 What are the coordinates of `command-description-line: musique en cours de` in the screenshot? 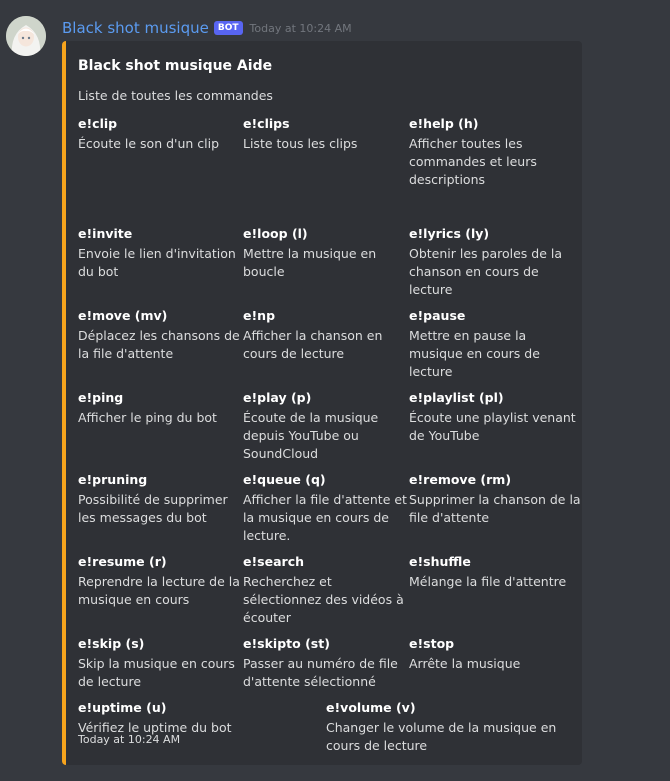 It's located at (474, 353).